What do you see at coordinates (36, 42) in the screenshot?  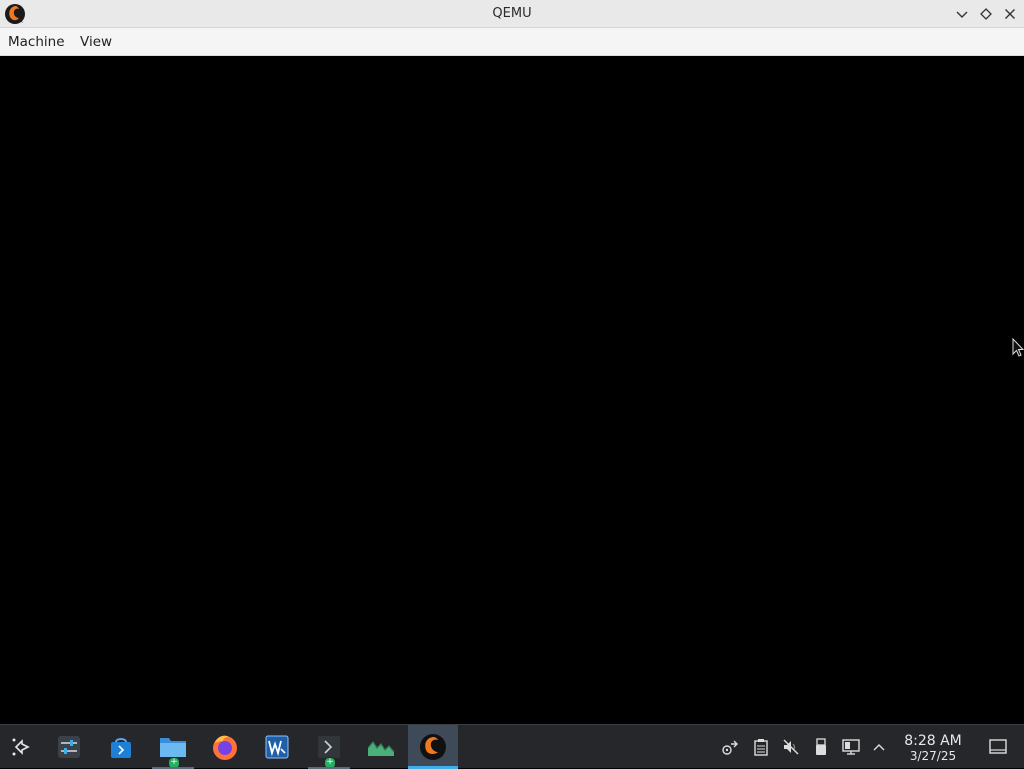 I see `menu-machine: Machine` at bounding box center [36, 42].